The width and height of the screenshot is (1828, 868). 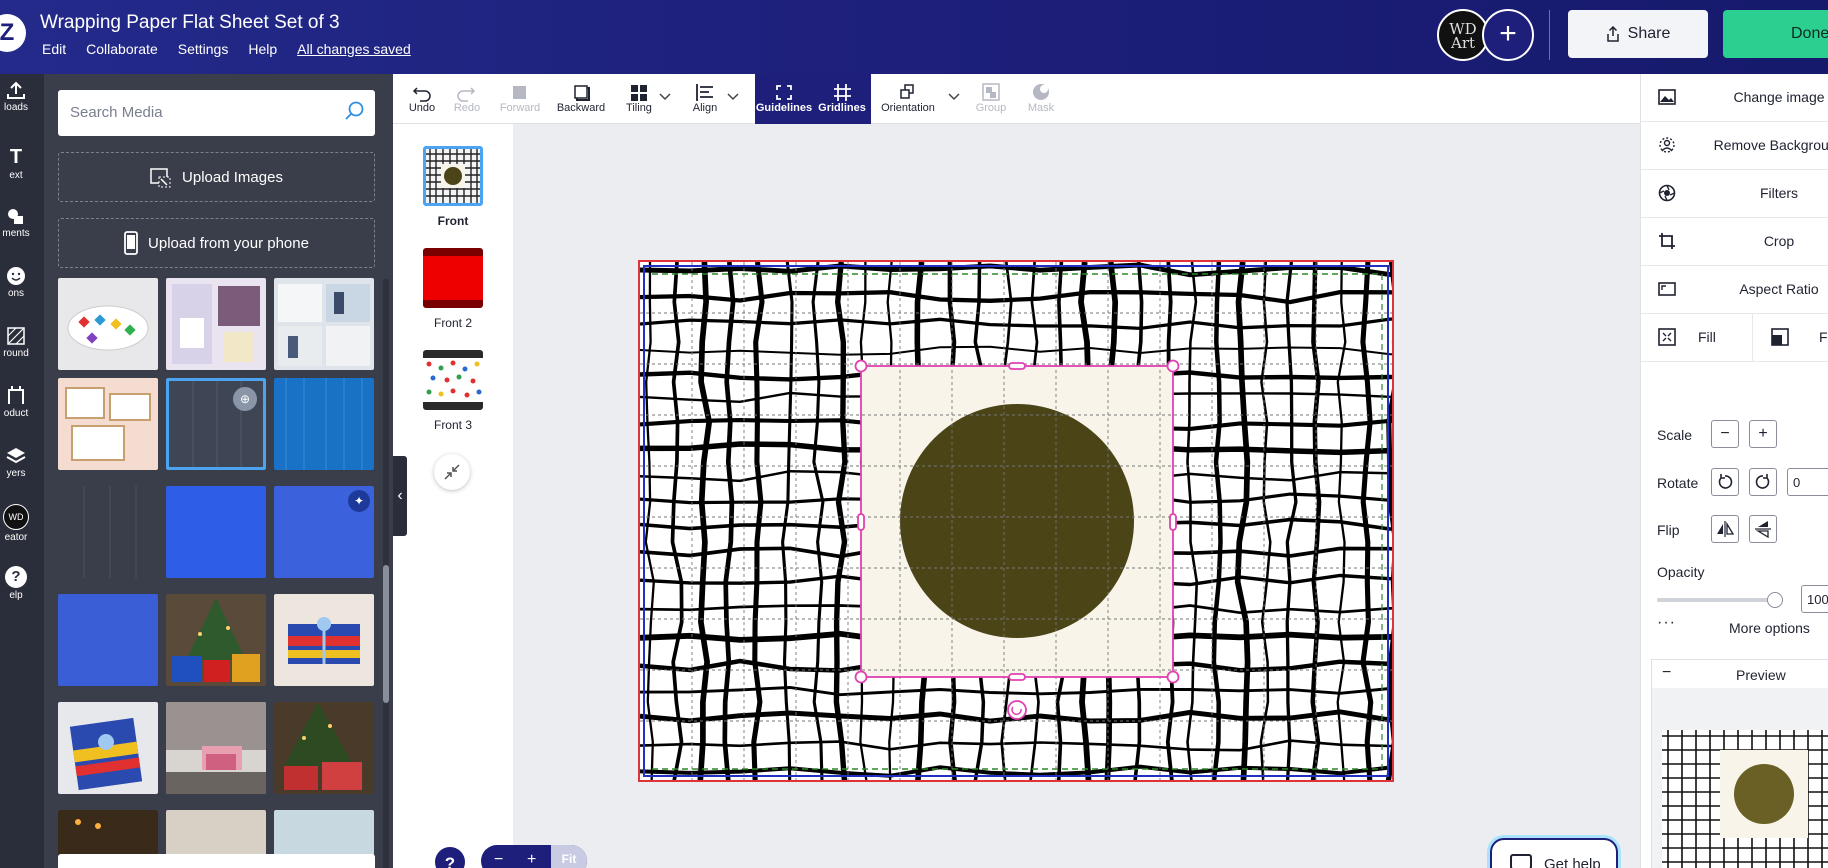 What do you see at coordinates (1734, 290) in the screenshot?
I see `aspect-ratio-button: Aspect Ratio` at bounding box center [1734, 290].